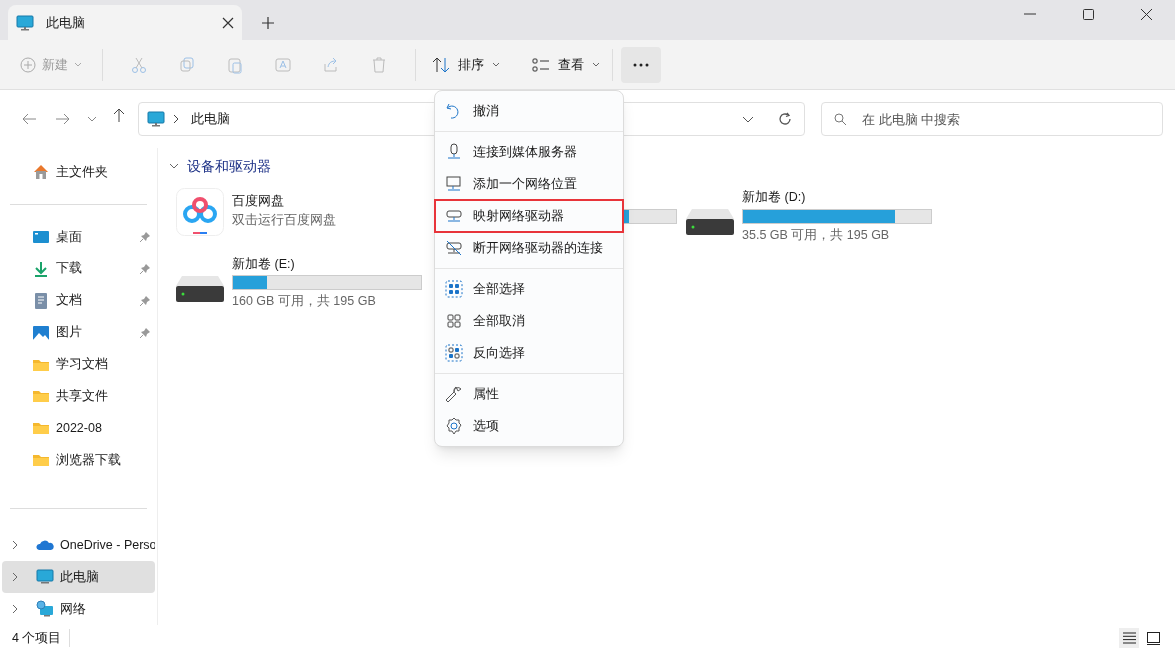 This screenshot has height=651, width=1175. What do you see at coordinates (785, 119) in the screenshot?
I see `refresh-icon` at bounding box center [785, 119].